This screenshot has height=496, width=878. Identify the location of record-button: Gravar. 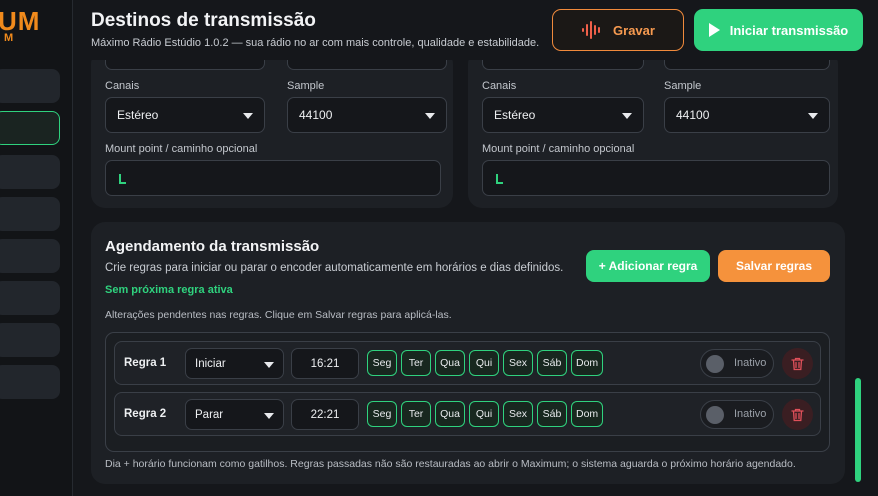
(618, 30).